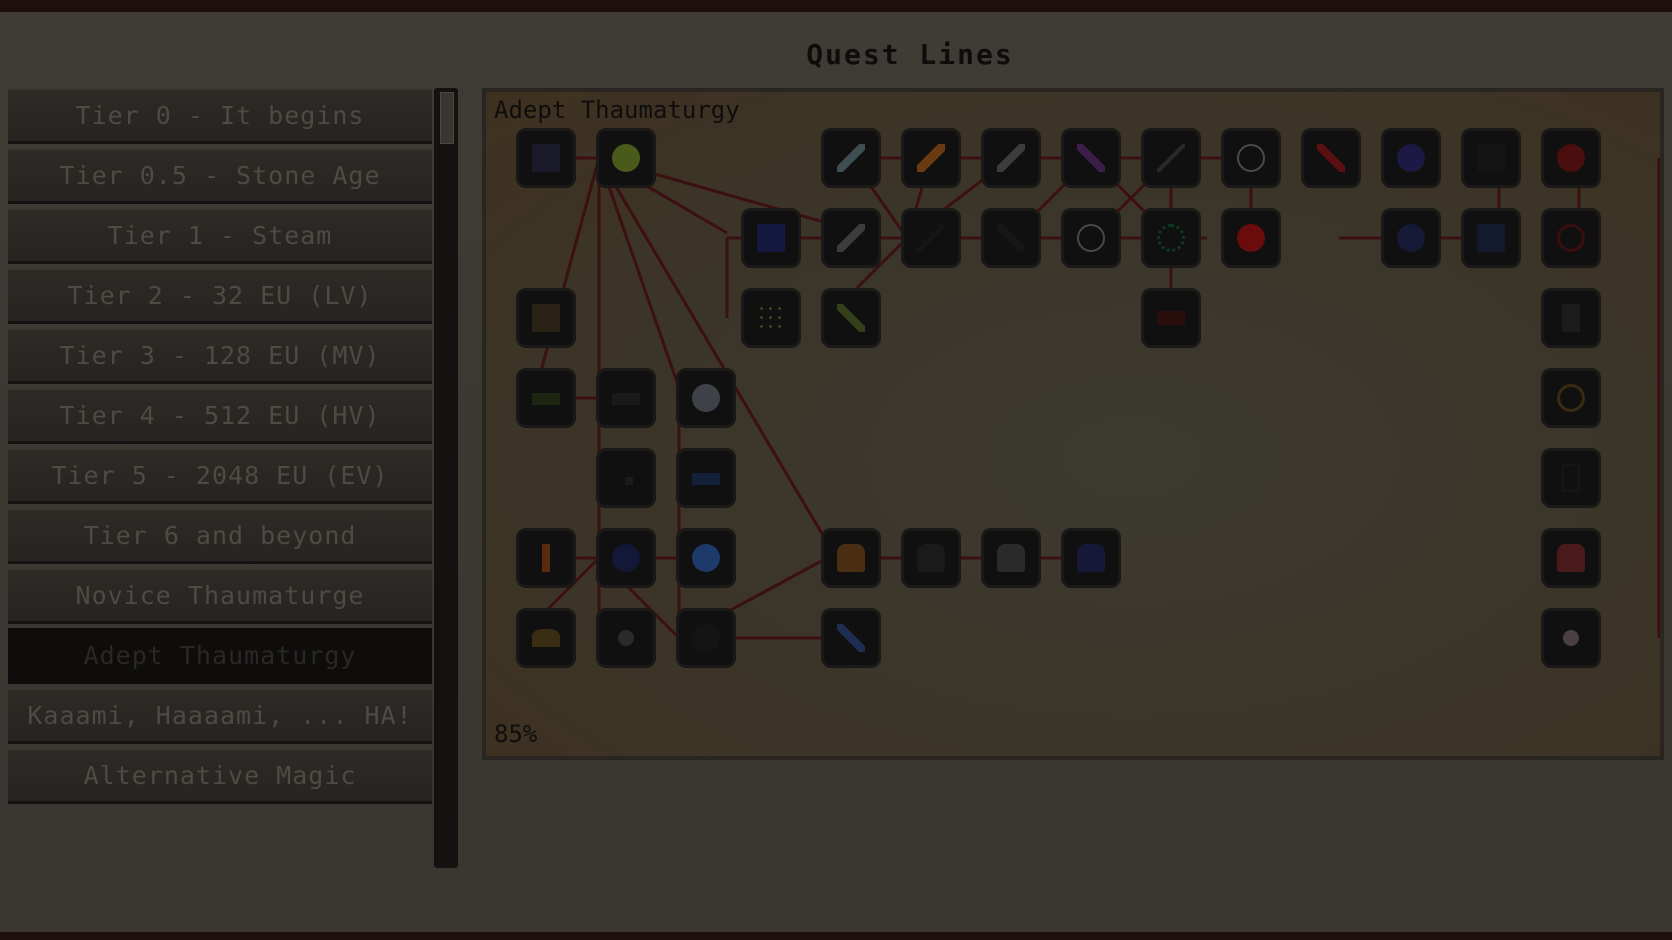 The height and width of the screenshot is (940, 1672). What do you see at coordinates (836, 936) in the screenshot?
I see `bottom-border` at bounding box center [836, 936].